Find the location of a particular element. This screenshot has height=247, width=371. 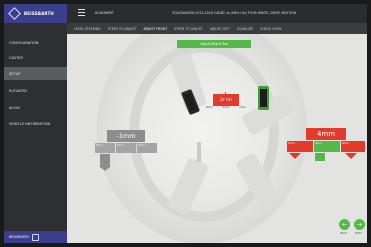

caster-value: 4mm is located at coordinates (326, 134).